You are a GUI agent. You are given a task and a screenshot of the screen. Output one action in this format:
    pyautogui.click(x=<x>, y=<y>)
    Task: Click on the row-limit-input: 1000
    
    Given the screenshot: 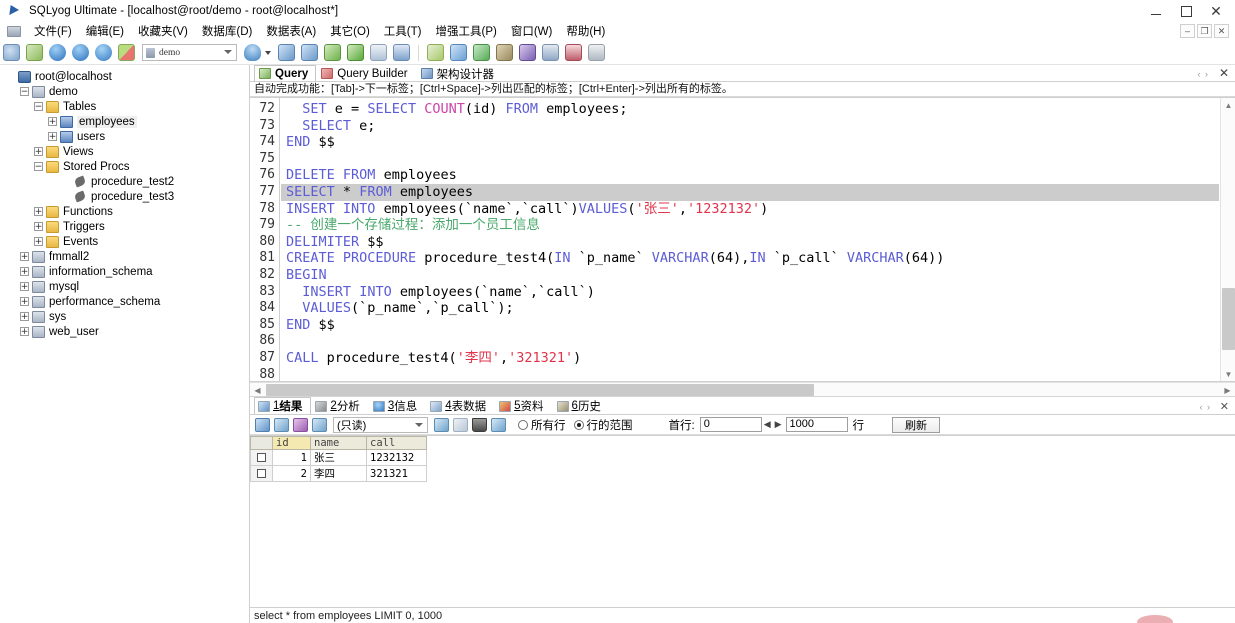 What is the action you would take?
    pyautogui.click(x=816, y=424)
    